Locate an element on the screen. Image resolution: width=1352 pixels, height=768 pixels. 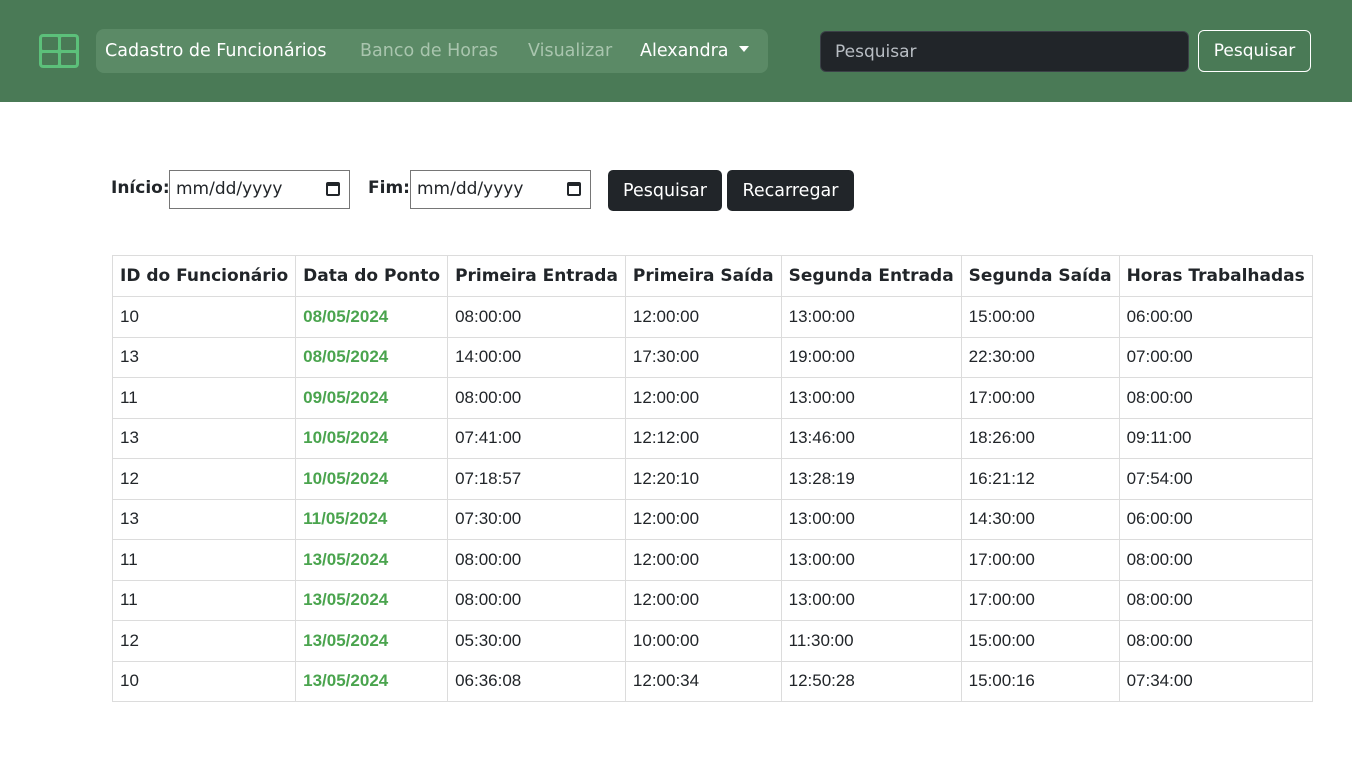
cell-second-in: 13:28:19 is located at coordinates (871, 479).